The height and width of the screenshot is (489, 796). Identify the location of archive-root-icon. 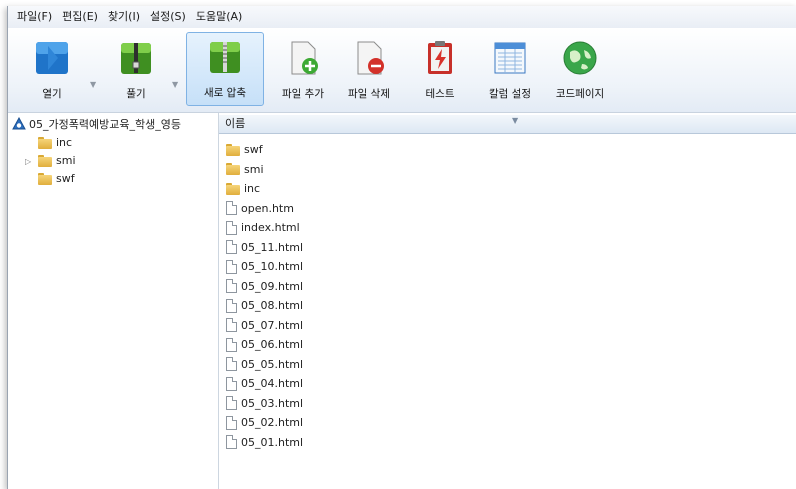
(19, 123).